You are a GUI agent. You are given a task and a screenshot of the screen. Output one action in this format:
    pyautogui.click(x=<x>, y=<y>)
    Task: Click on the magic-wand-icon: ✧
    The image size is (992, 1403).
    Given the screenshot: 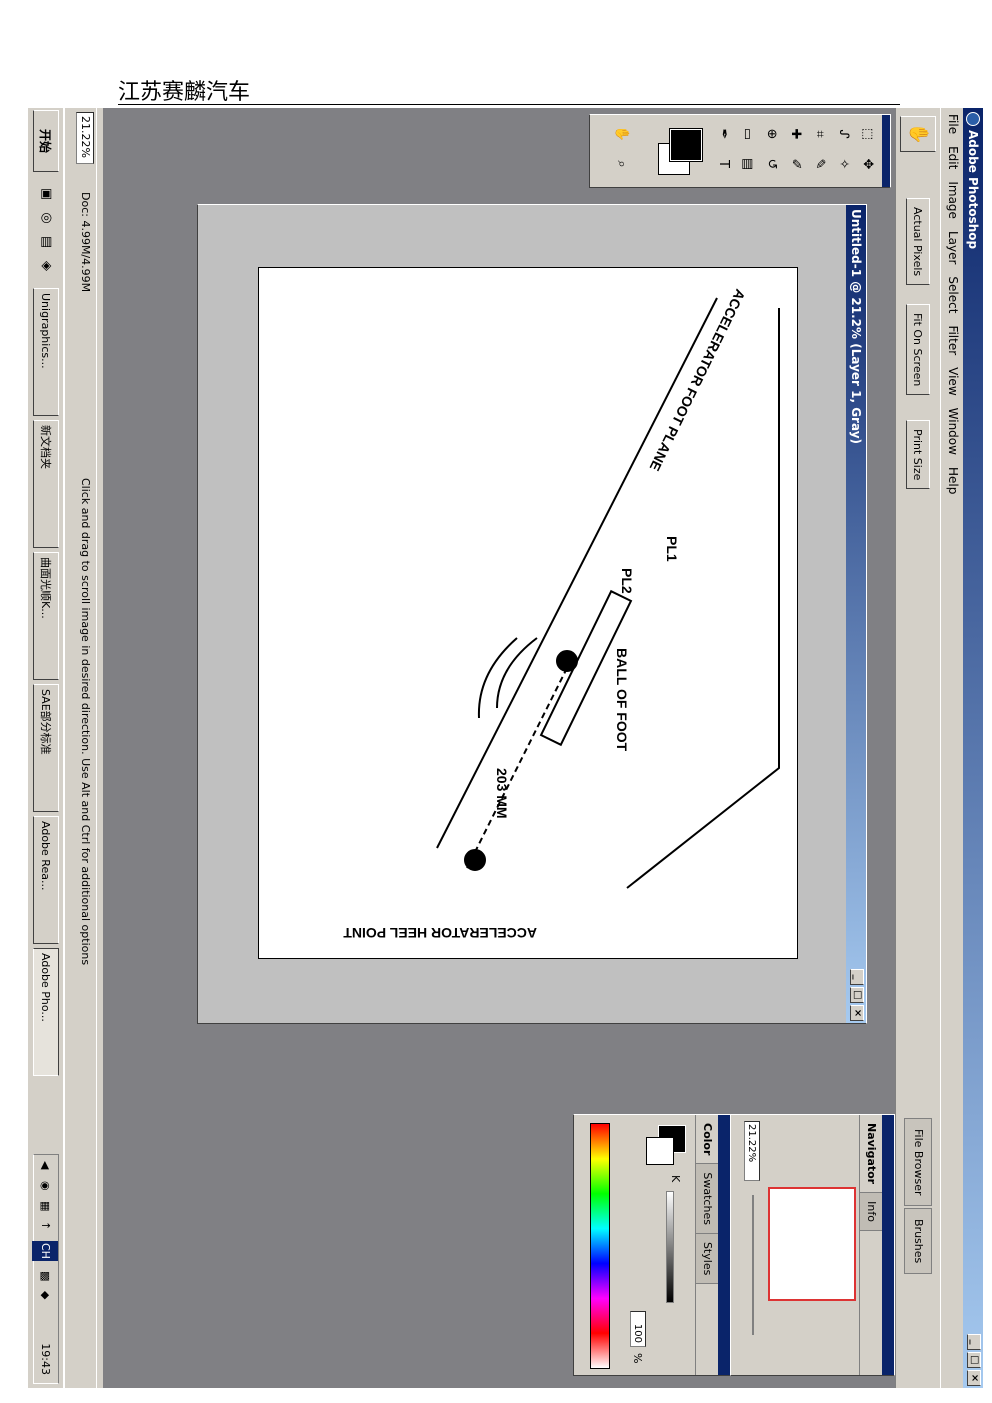 What is the action you would take?
    pyautogui.click(x=843, y=164)
    